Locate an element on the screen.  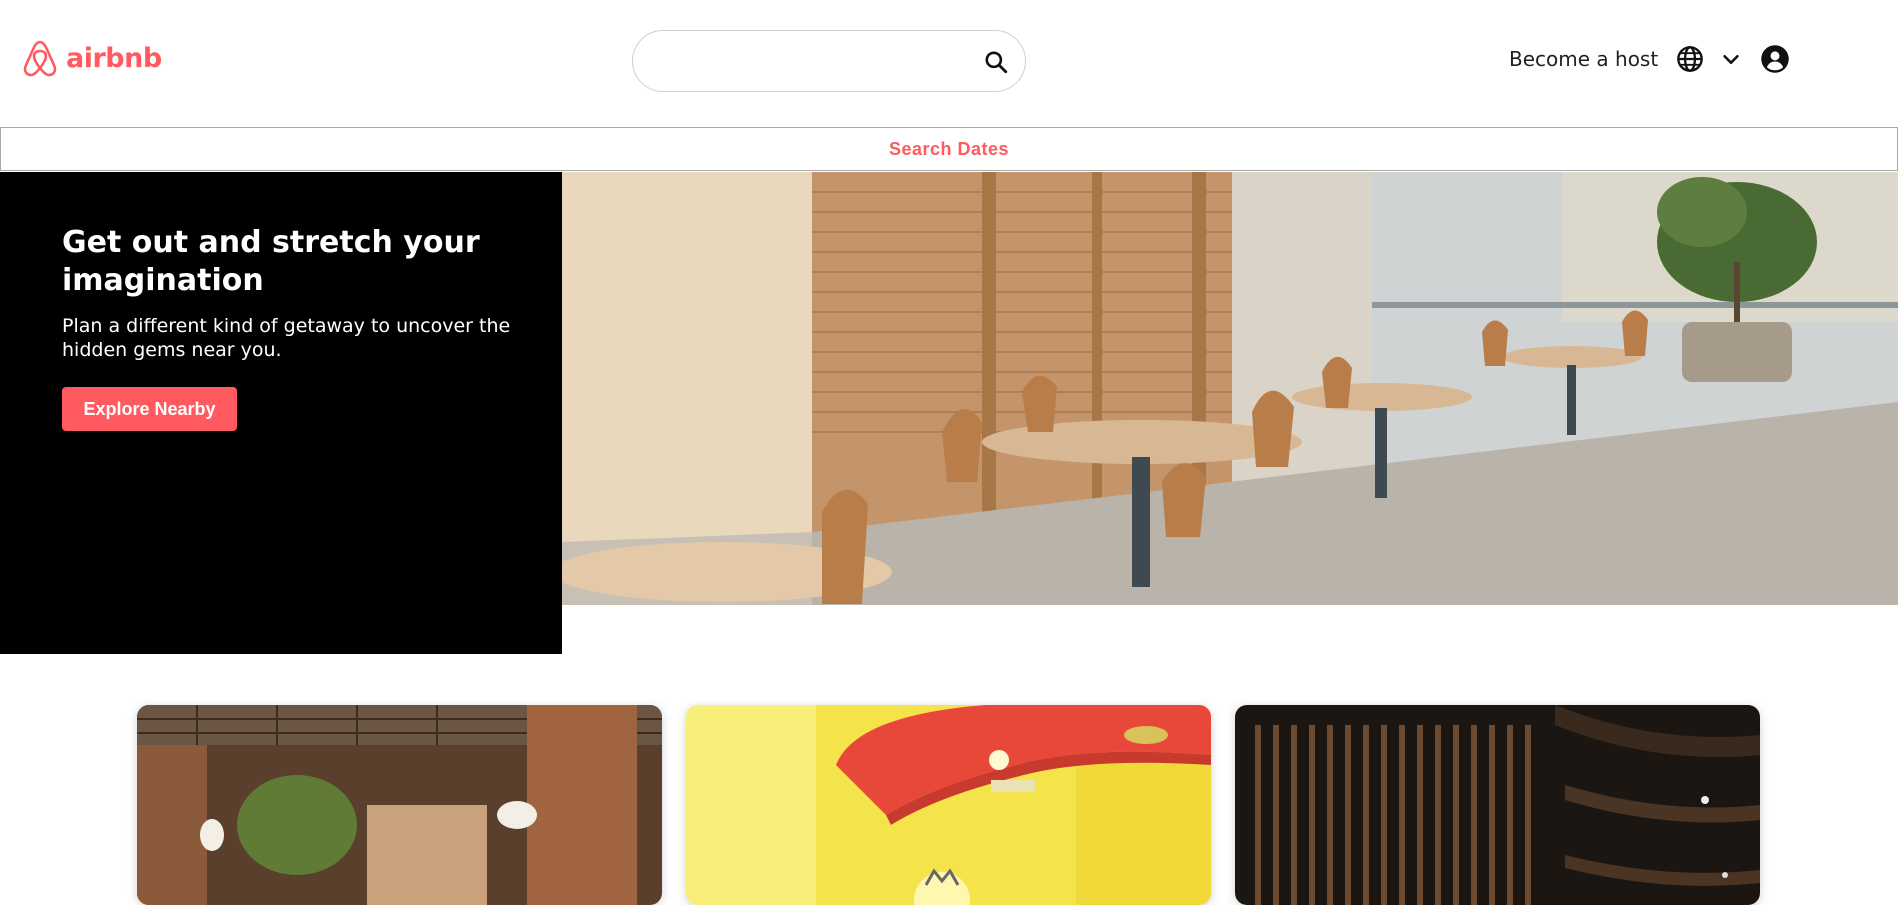
chevron-down-icon is located at coordinates (1731, 59).